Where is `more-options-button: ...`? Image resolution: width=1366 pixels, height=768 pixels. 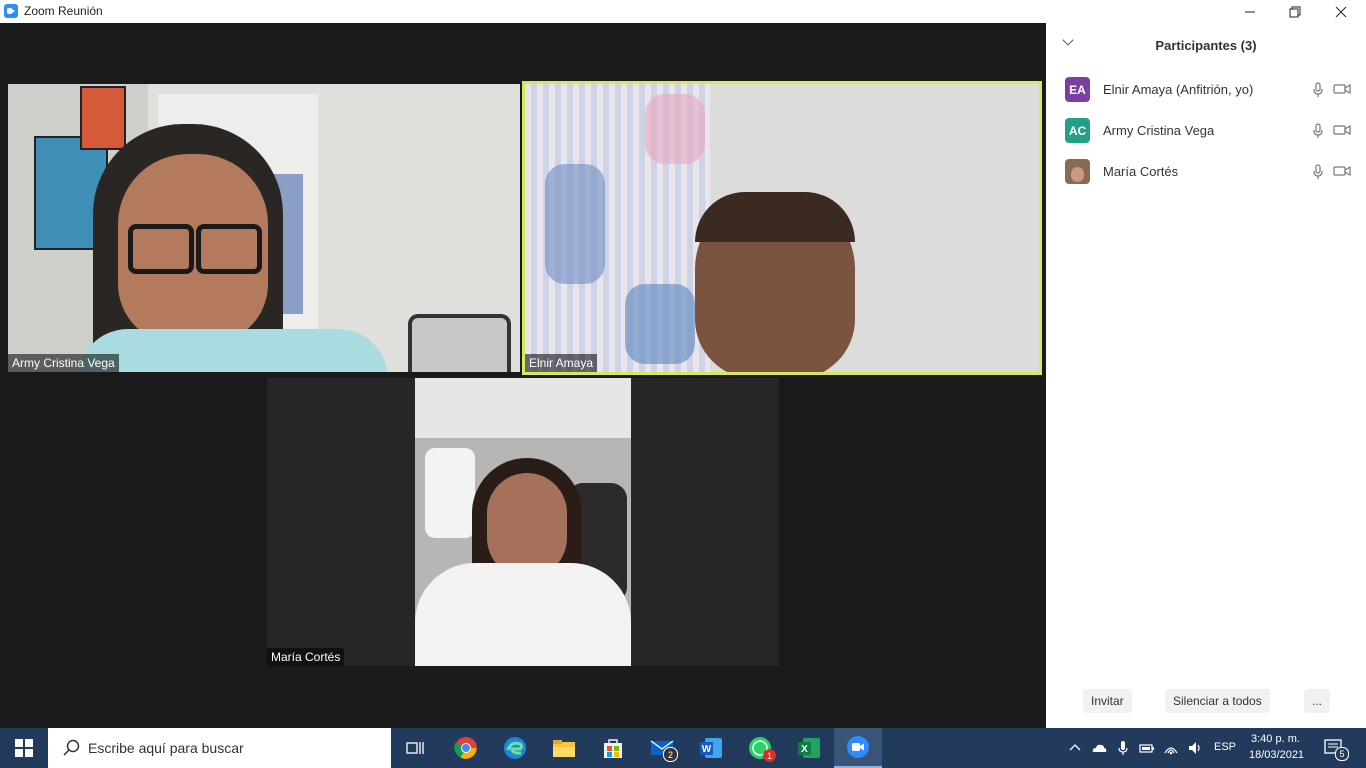
more-options-button: ... is located at coordinates (1317, 701).